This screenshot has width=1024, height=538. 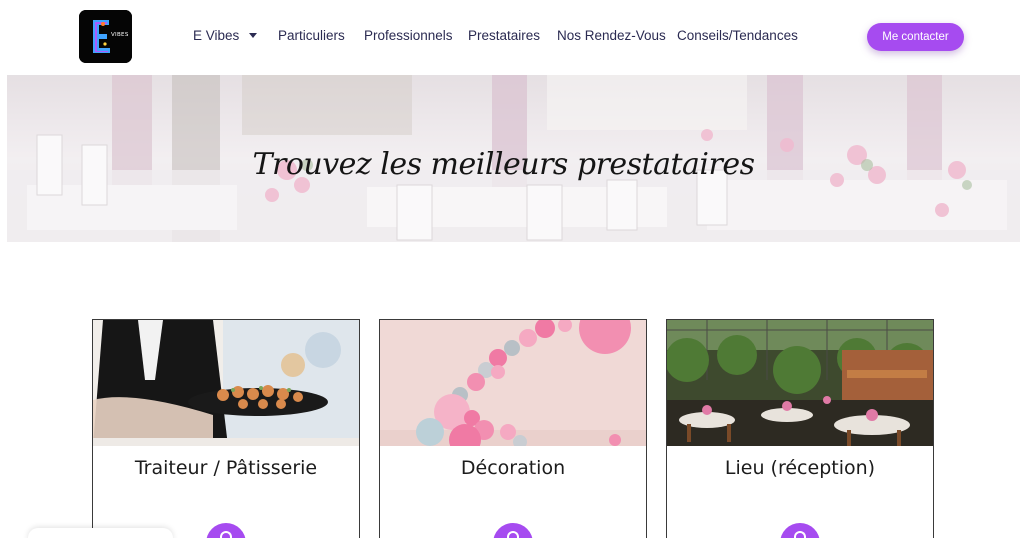 I want to click on nav-item-e-vibes: E Vibes, so click(x=225, y=35).